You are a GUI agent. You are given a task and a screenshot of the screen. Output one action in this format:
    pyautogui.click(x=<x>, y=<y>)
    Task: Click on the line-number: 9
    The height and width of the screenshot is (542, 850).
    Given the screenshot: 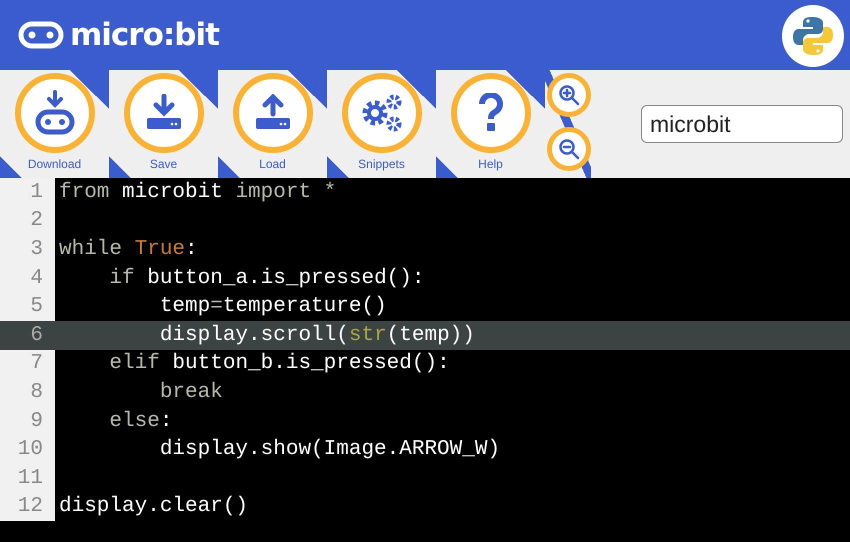 What is the action you would take?
    pyautogui.click(x=27, y=421)
    